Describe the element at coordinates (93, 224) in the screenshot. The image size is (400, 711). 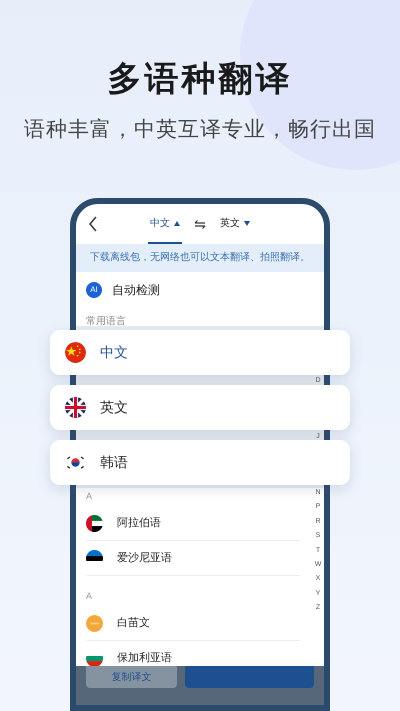
I see `back-icon` at that location.